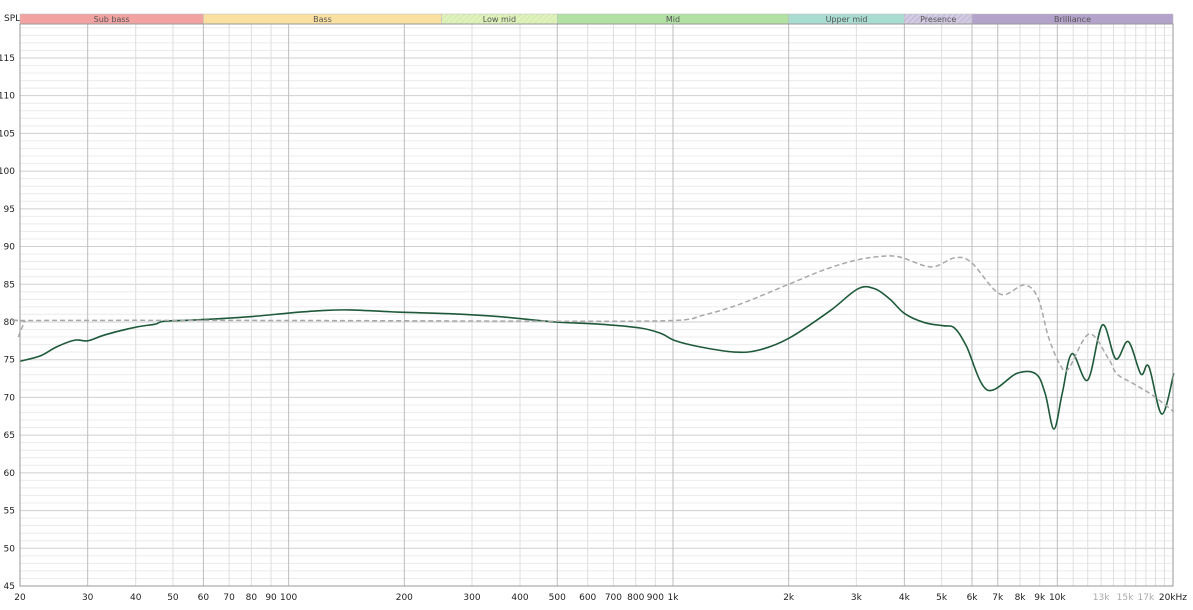 Image resolution: width=1193 pixels, height=610 pixels. I want to click on band-label: Low mid, so click(499, 19).